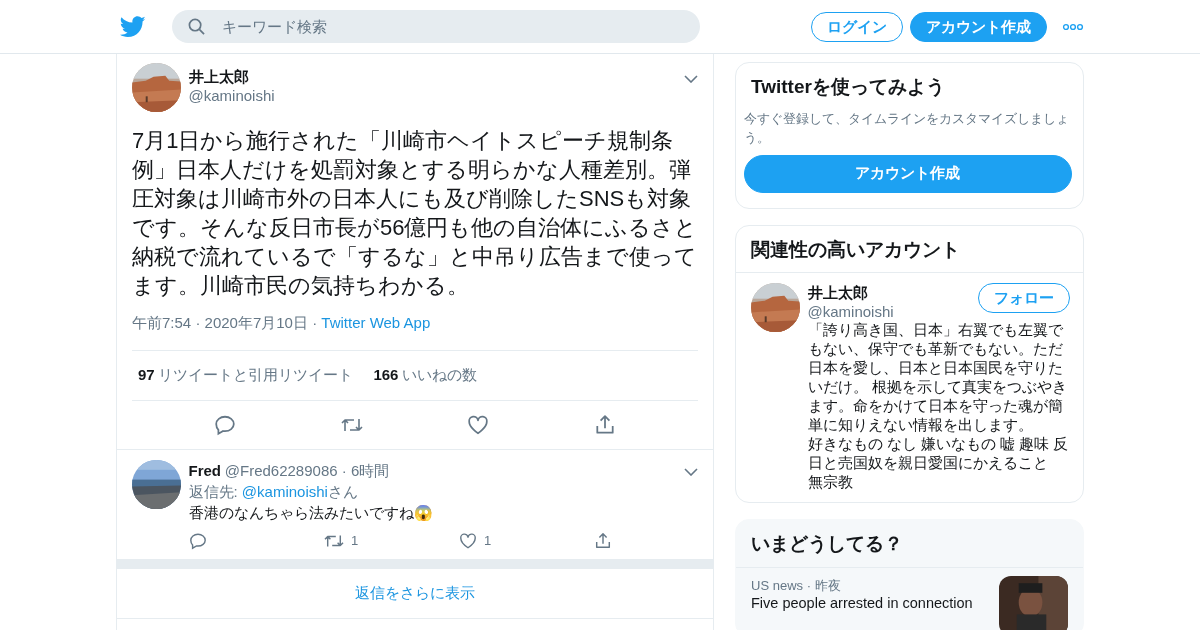 The height and width of the screenshot is (630, 1200). I want to click on tweet-time: 午前7:54, so click(162, 322).